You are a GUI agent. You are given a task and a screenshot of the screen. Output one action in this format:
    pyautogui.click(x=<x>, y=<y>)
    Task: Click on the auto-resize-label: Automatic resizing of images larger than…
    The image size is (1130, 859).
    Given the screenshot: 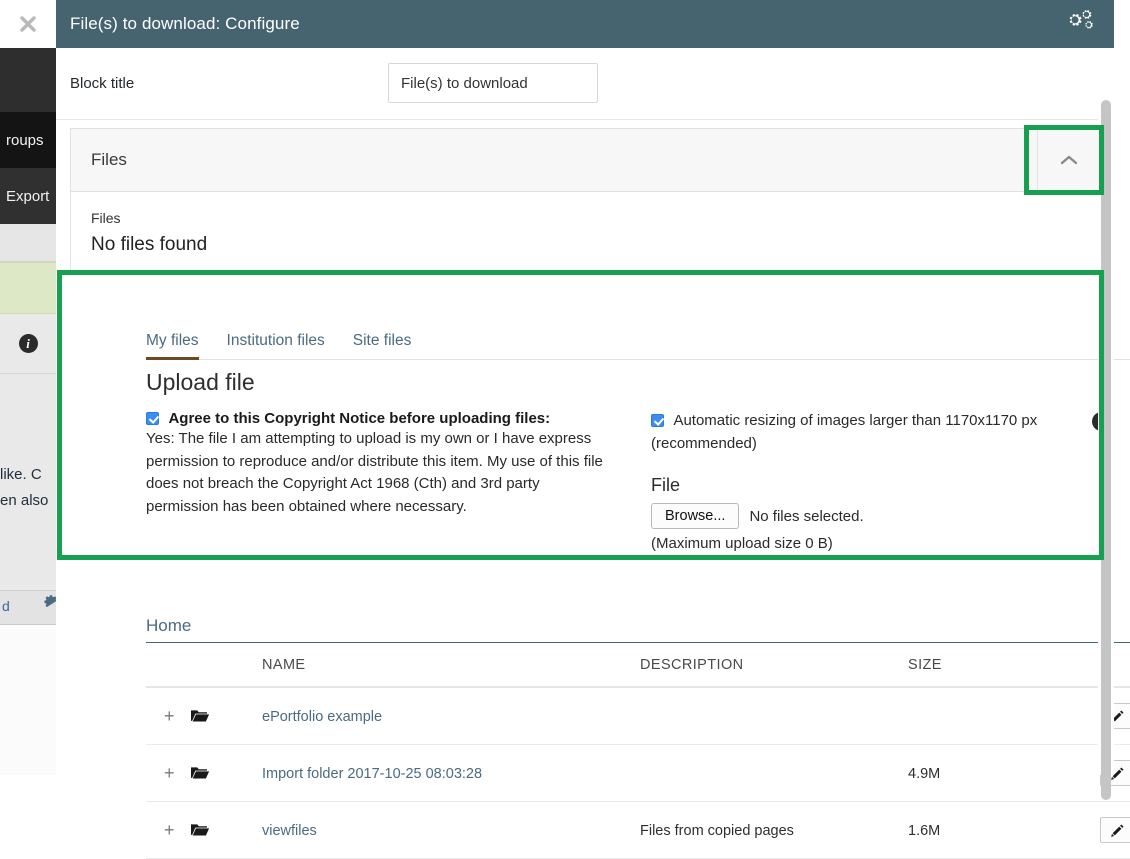 What is the action you would take?
    pyautogui.click(x=844, y=432)
    